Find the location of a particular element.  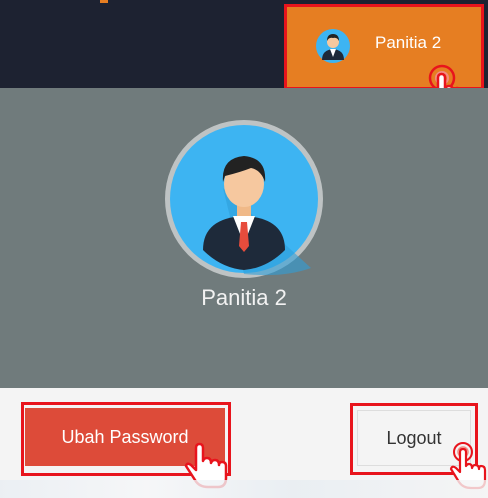

user-menu-label: Panitia 2 is located at coordinates (408, 42).